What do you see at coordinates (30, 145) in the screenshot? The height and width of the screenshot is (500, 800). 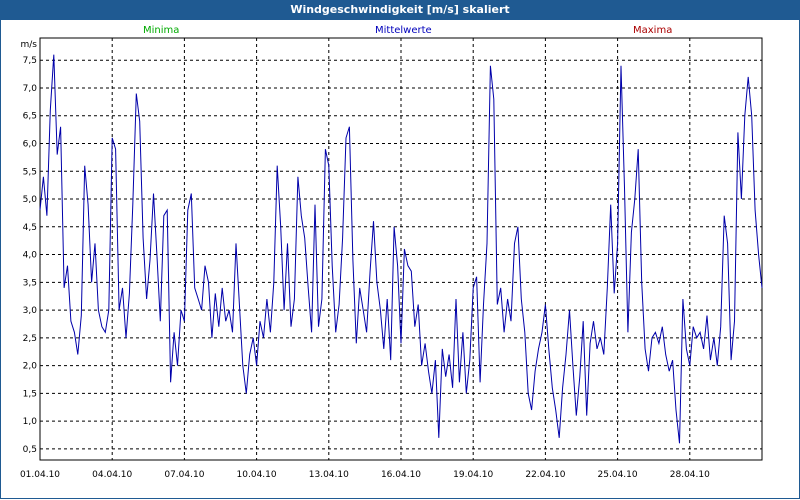 I see `y-tick-label: 6,0` at bounding box center [30, 145].